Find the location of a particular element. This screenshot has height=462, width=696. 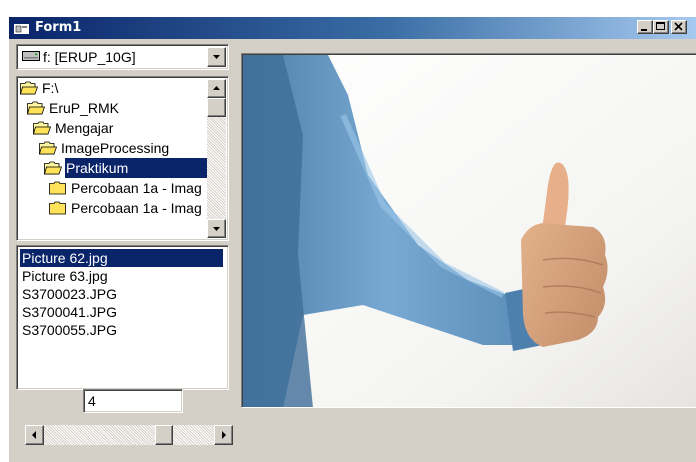

maximize-button is located at coordinates (661, 27).